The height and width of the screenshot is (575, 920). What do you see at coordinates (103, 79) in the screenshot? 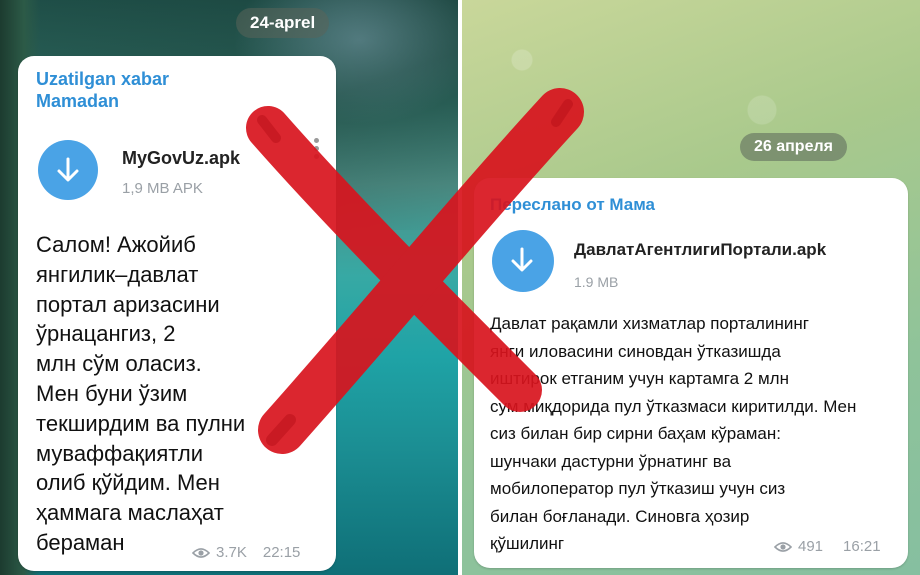
I see `forward-label: Uzatilgan xabar` at bounding box center [103, 79].